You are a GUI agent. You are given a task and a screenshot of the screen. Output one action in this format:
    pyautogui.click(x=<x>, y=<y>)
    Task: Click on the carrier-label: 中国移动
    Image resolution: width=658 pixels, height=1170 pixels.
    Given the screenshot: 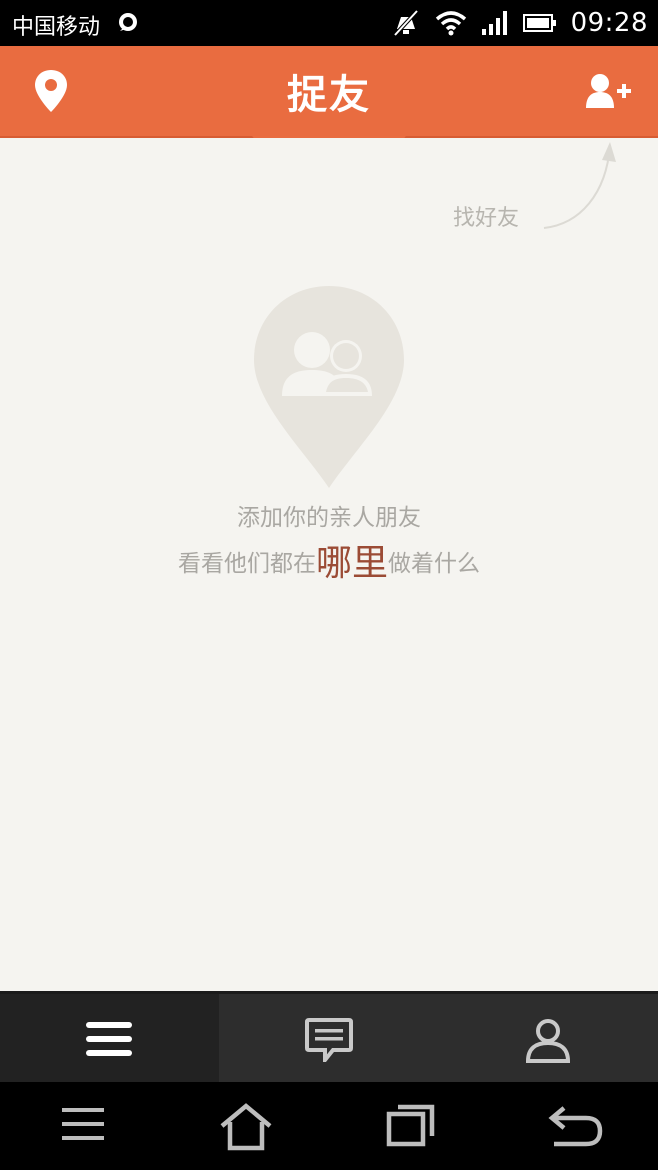 What is the action you would take?
    pyautogui.click(x=56, y=27)
    